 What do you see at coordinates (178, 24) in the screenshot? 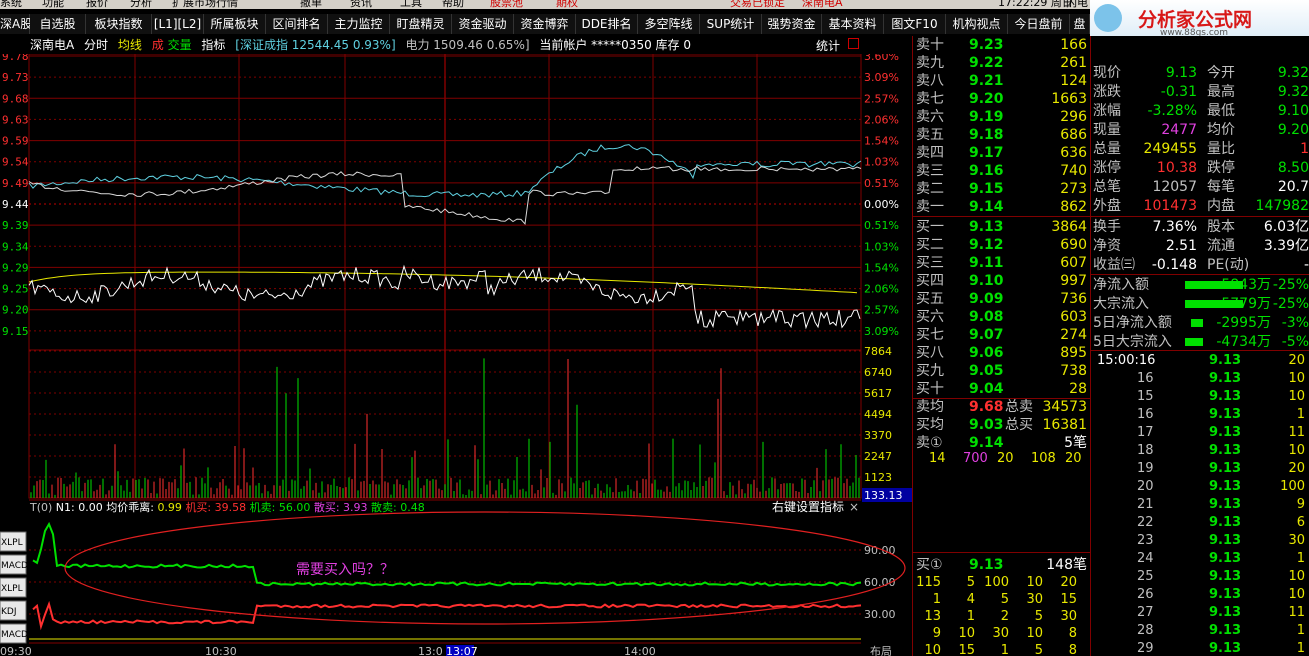
I see `tab-3: [L1][L2]` at bounding box center [178, 24].